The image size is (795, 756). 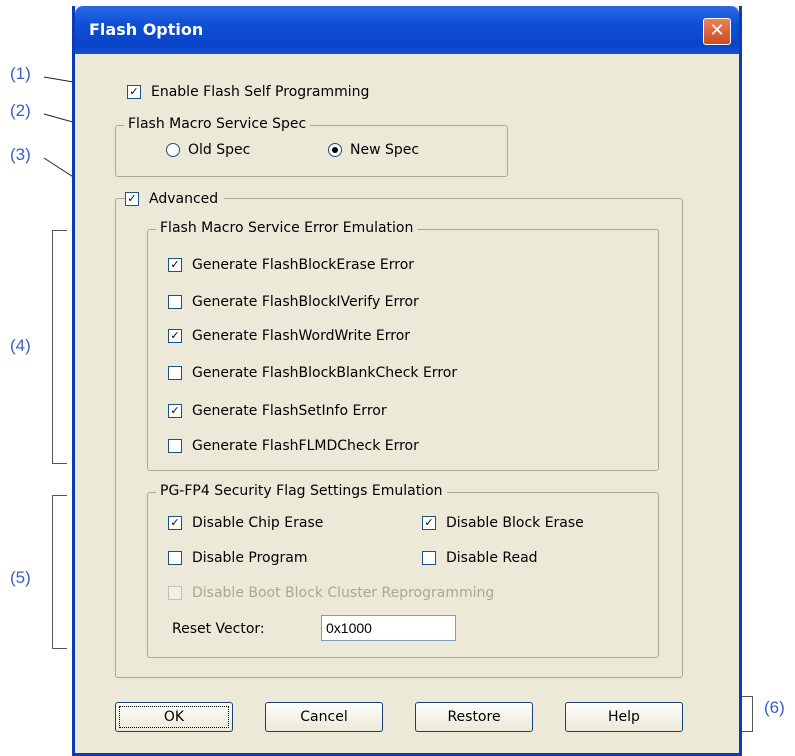 I want to click on disable-chip-erase-checkbox: ✓ Disable Chip Erase, so click(x=245, y=523).